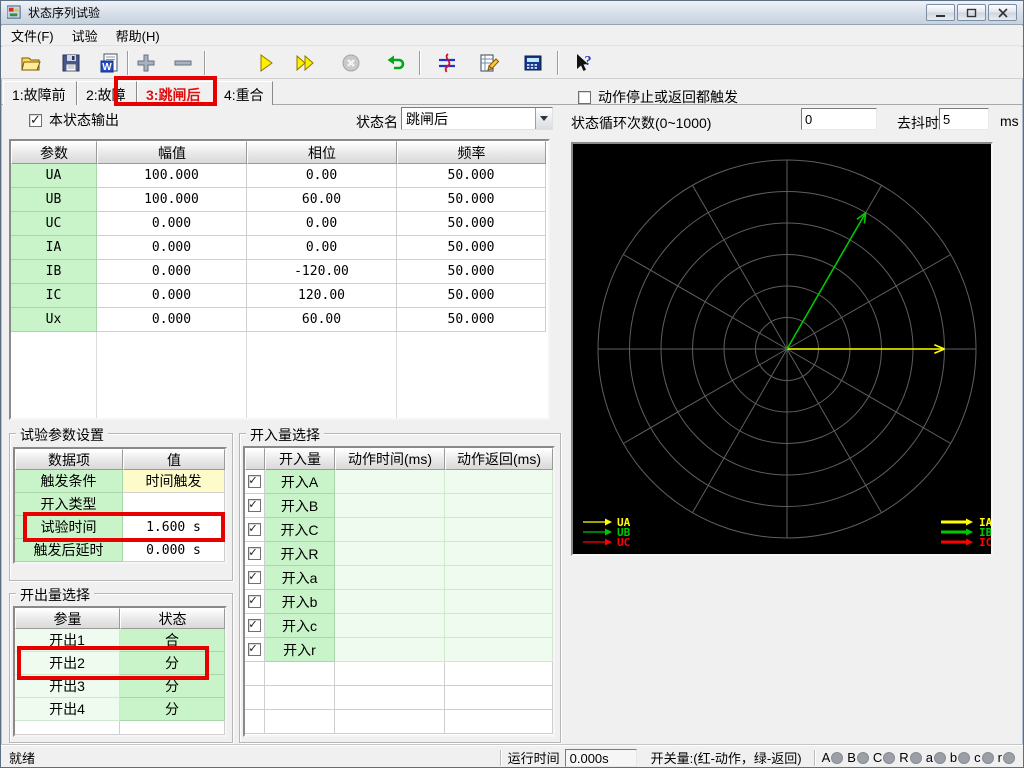 The width and height of the screenshot is (1024, 768). Describe the element at coordinates (322, 152) in the screenshot. I see `col-header-phase: 相位` at that location.